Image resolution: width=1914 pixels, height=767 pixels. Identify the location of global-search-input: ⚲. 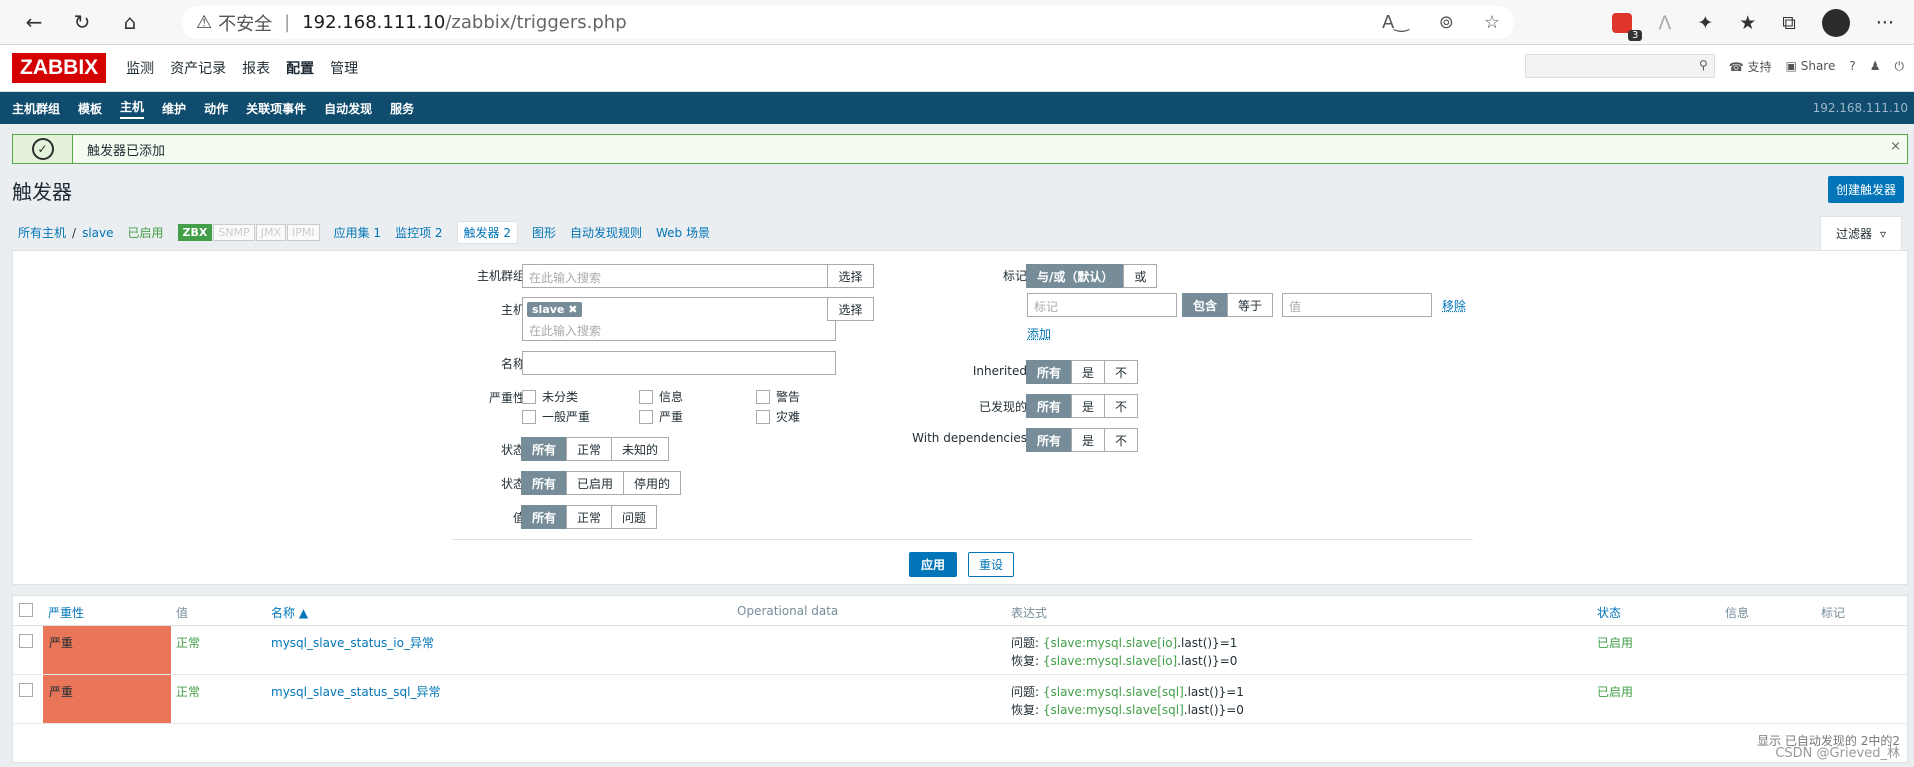
(1619, 66).